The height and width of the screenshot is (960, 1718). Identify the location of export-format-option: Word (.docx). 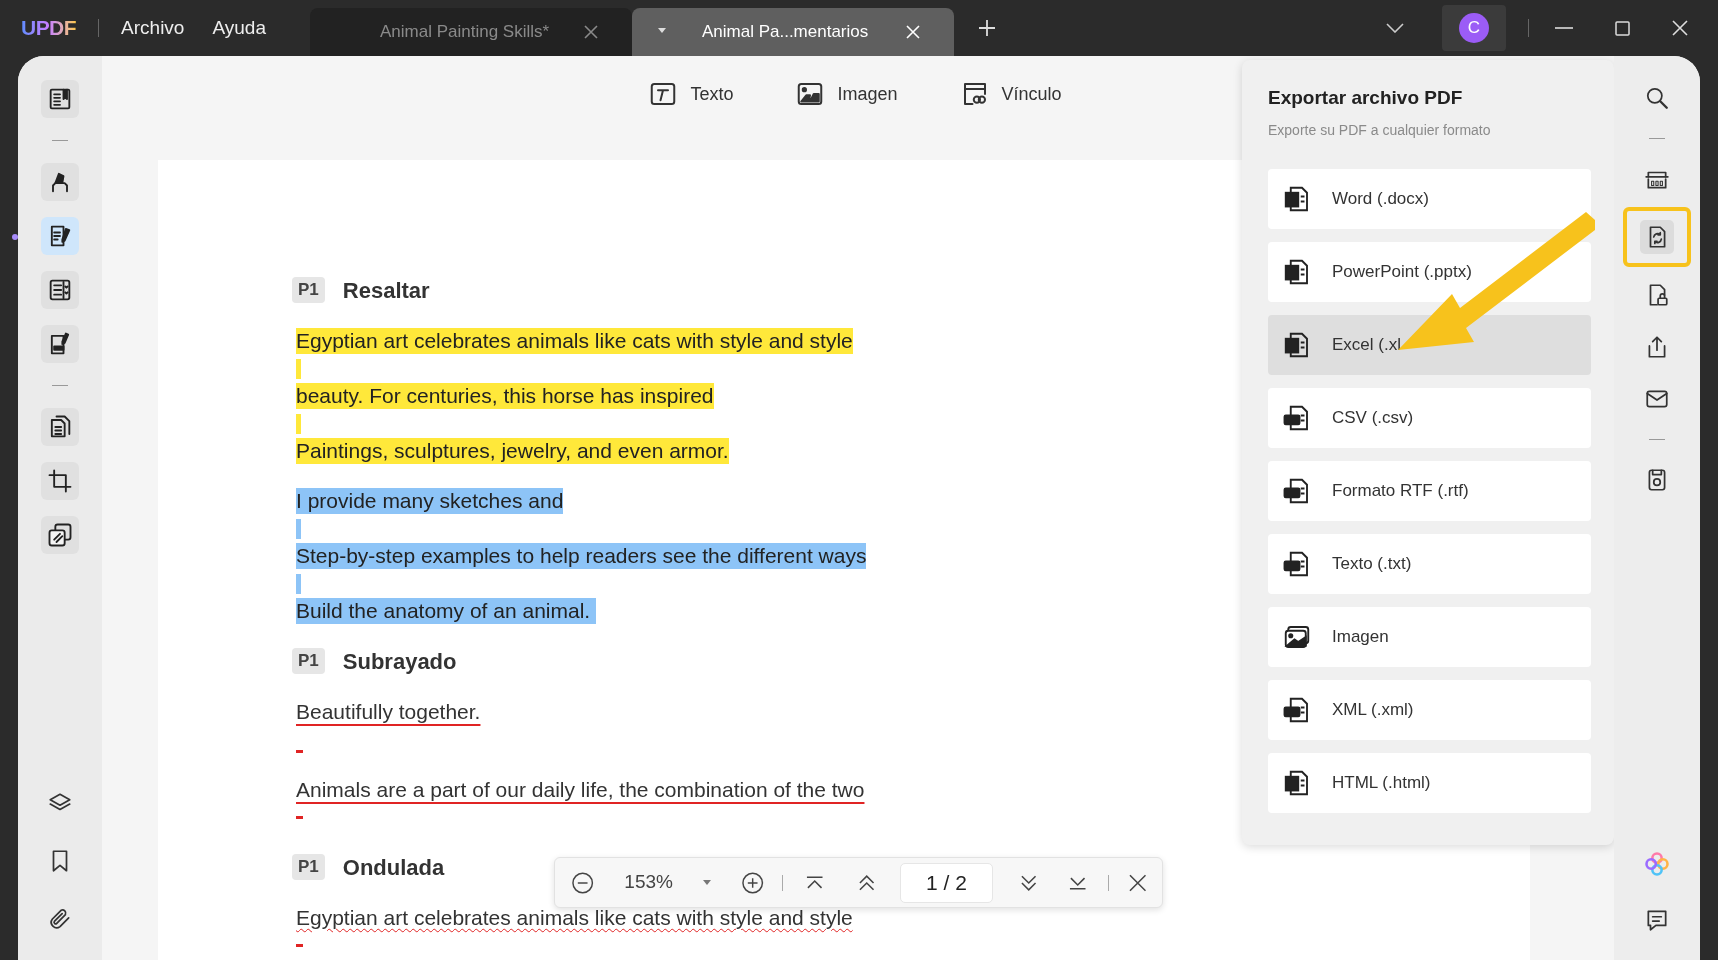
(1429, 199).